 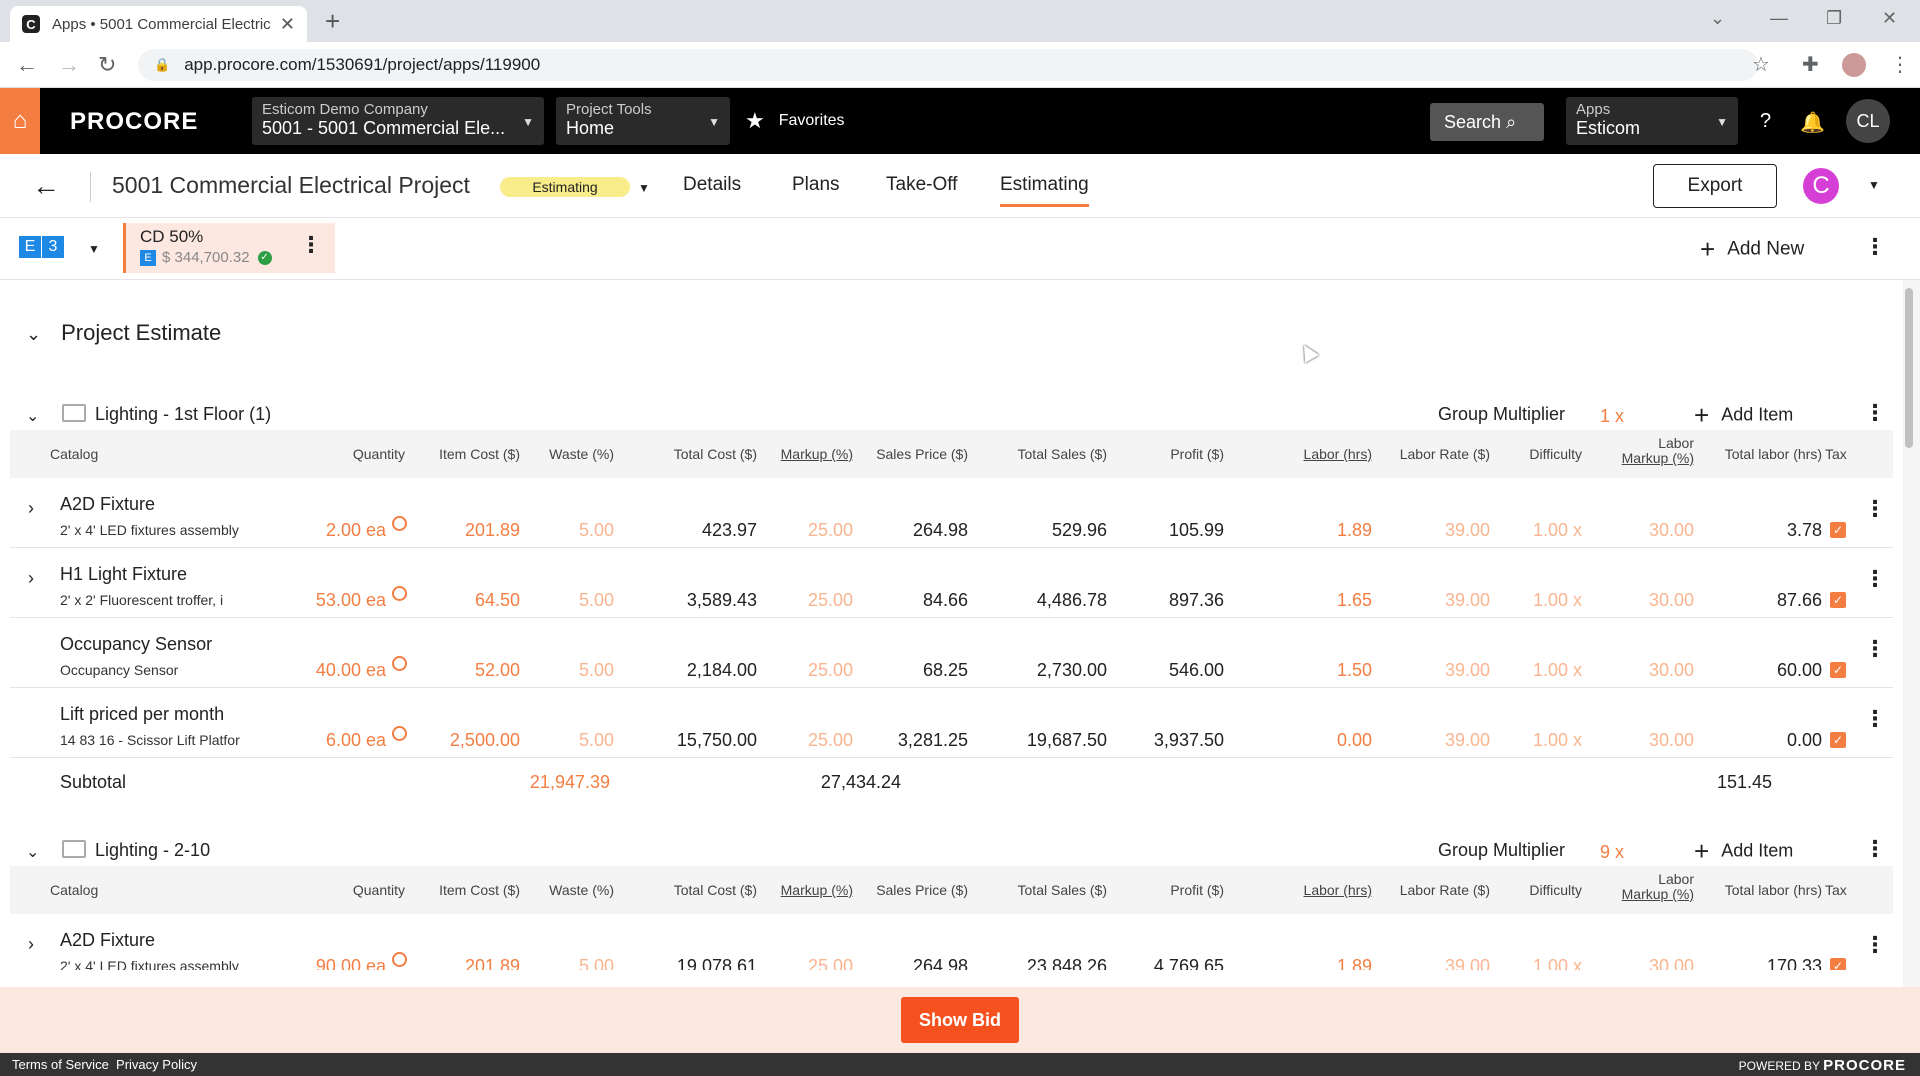 I want to click on search-button: Search ⌕, so click(x=1487, y=122).